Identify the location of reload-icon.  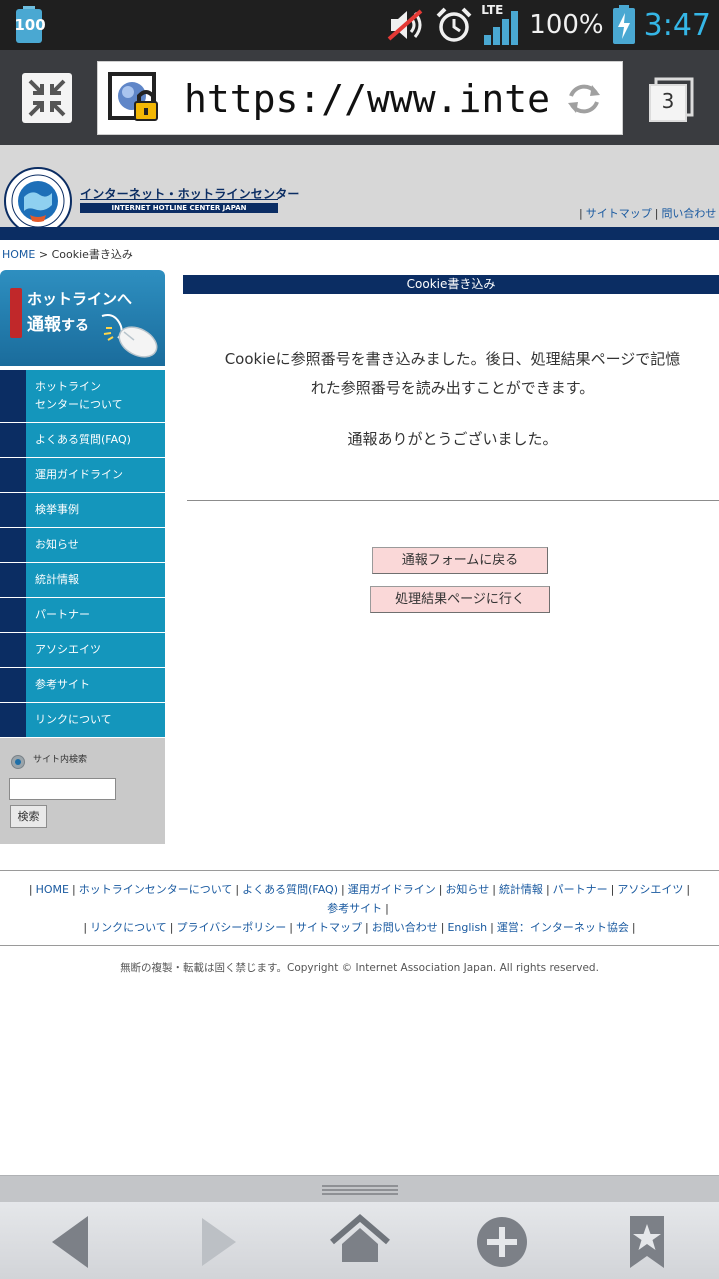
(584, 99).